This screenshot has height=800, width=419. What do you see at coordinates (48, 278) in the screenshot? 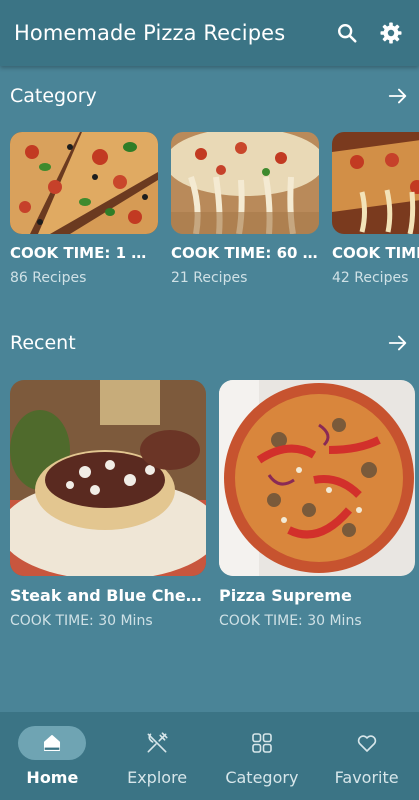
I see `category-recipe-count: 86 Recipes` at bounding box center [48, 278].